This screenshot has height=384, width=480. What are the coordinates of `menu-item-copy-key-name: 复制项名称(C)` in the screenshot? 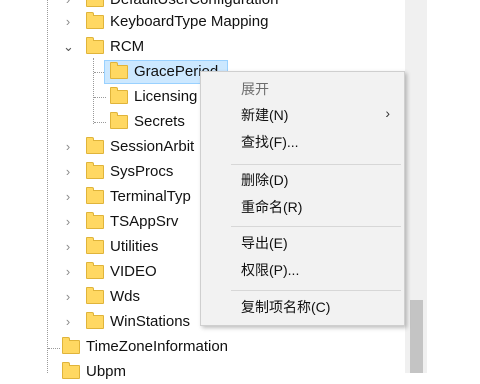 It's located at (285, 307).